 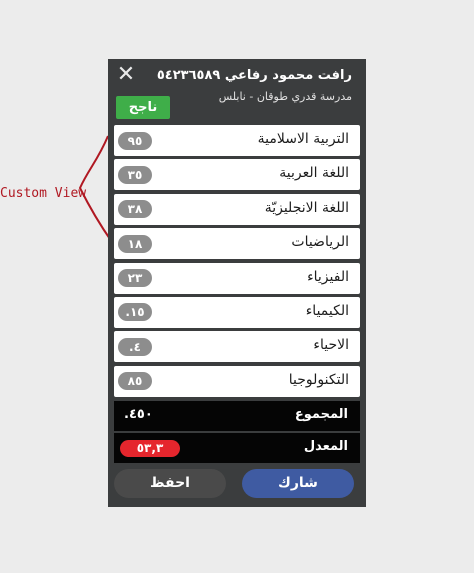 I want to click on subject-row: الرياضيات ١٨, so click(x=237, y=244).